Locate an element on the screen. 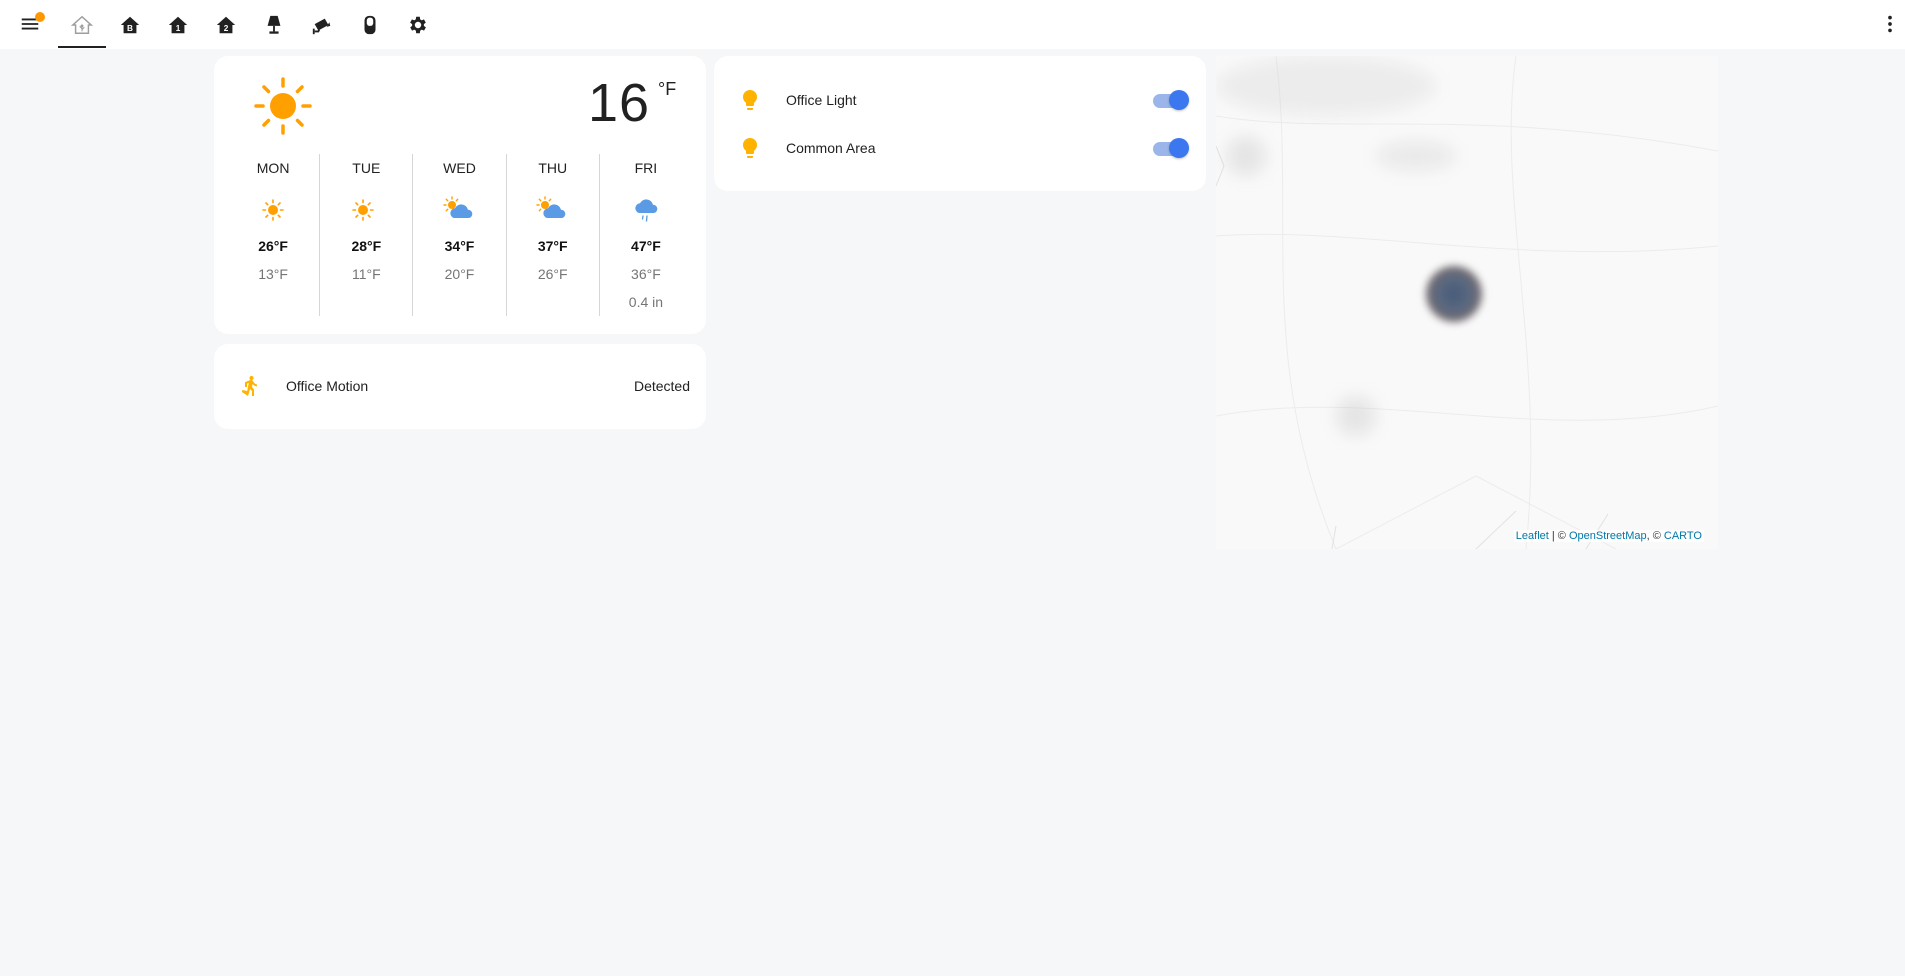 This screenshot has width=1905, height=976. forecast-high: 34°F is located at coordinates (459, 246).